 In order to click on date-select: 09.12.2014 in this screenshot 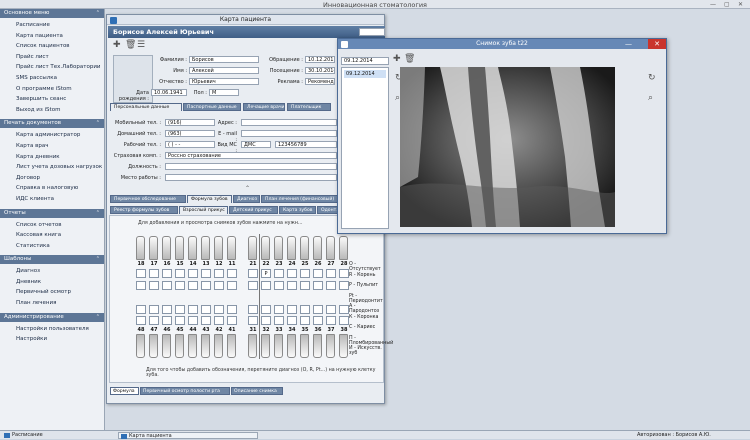, I will do `click(365, 61)`.